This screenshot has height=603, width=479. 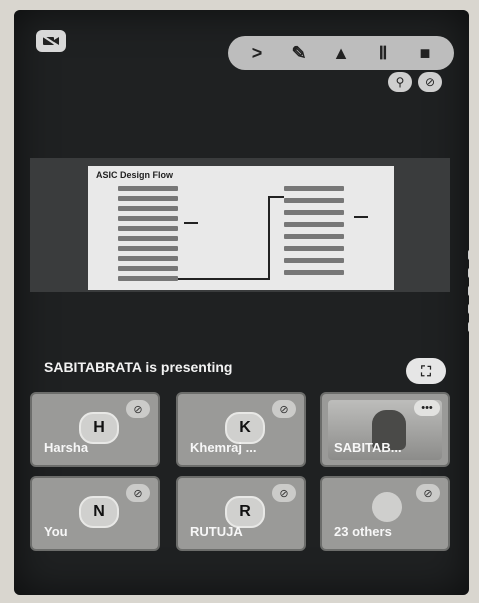 What do you see at coordinates (95, 429) in the screenshot?
I see `participant-tile: ⊘ H Harsha` at bounding box center [95, 429].